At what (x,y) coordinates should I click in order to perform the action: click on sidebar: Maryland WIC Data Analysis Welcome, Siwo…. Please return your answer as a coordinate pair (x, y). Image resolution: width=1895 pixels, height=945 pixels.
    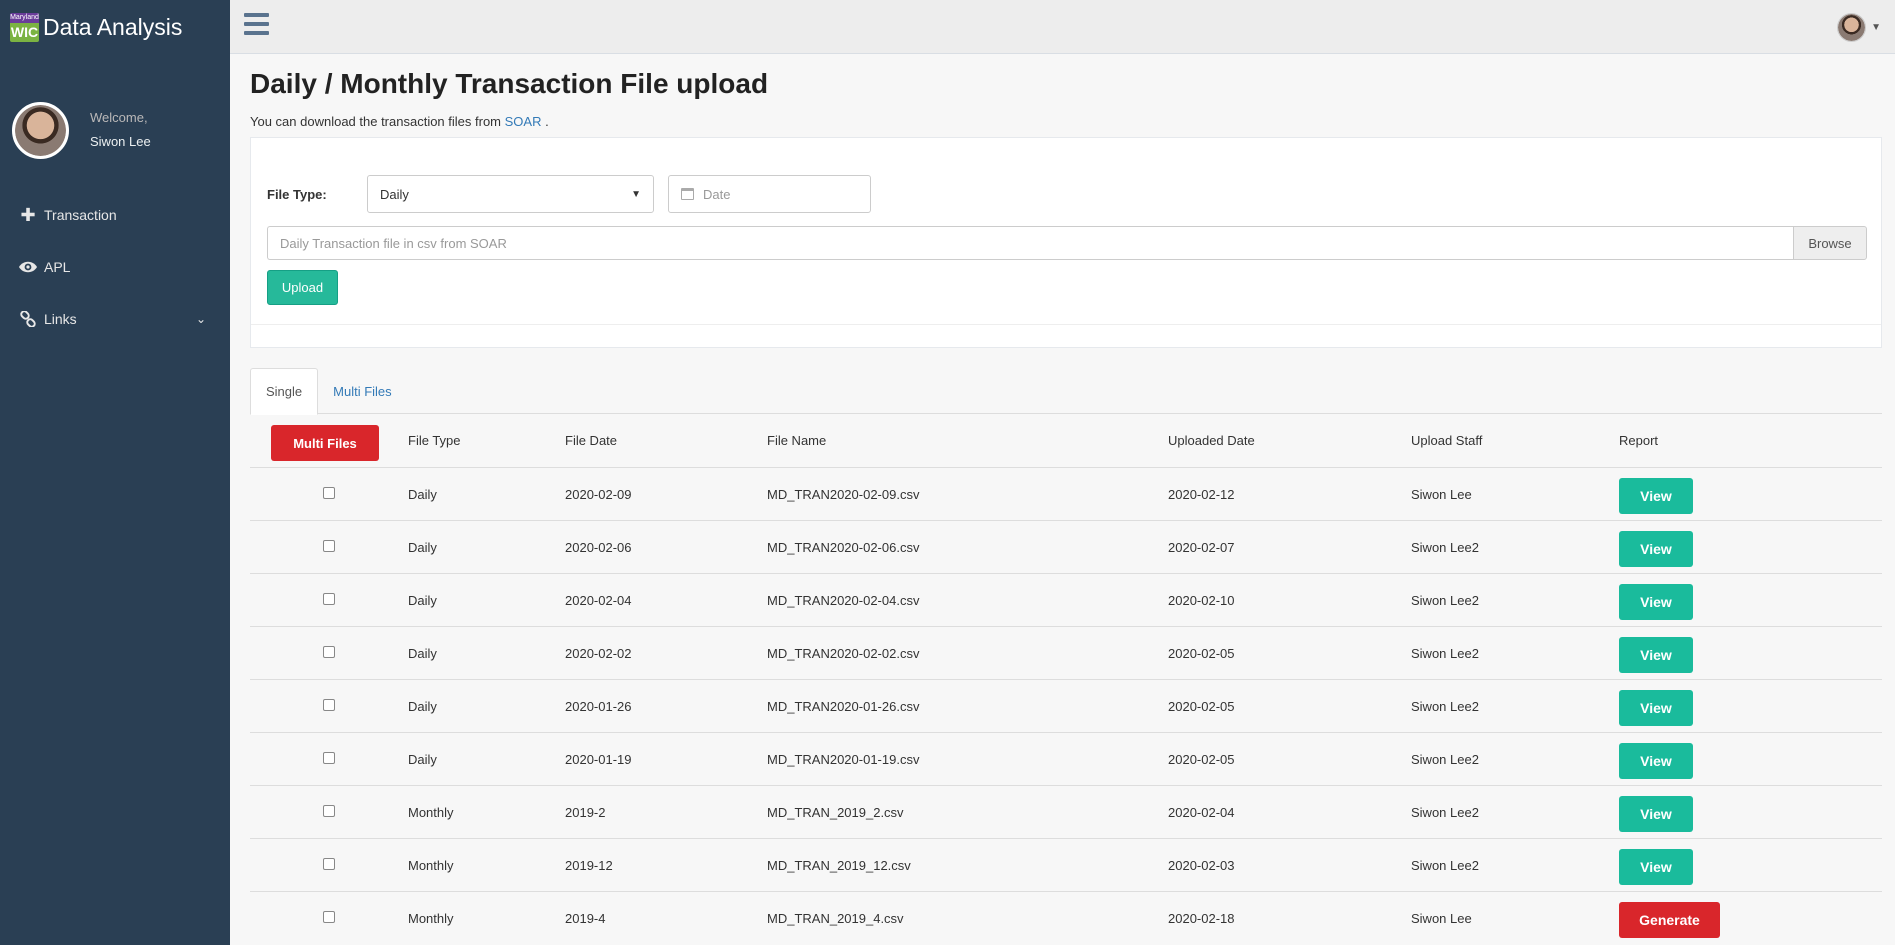
    Looking at the image, I should click on (115, 472).